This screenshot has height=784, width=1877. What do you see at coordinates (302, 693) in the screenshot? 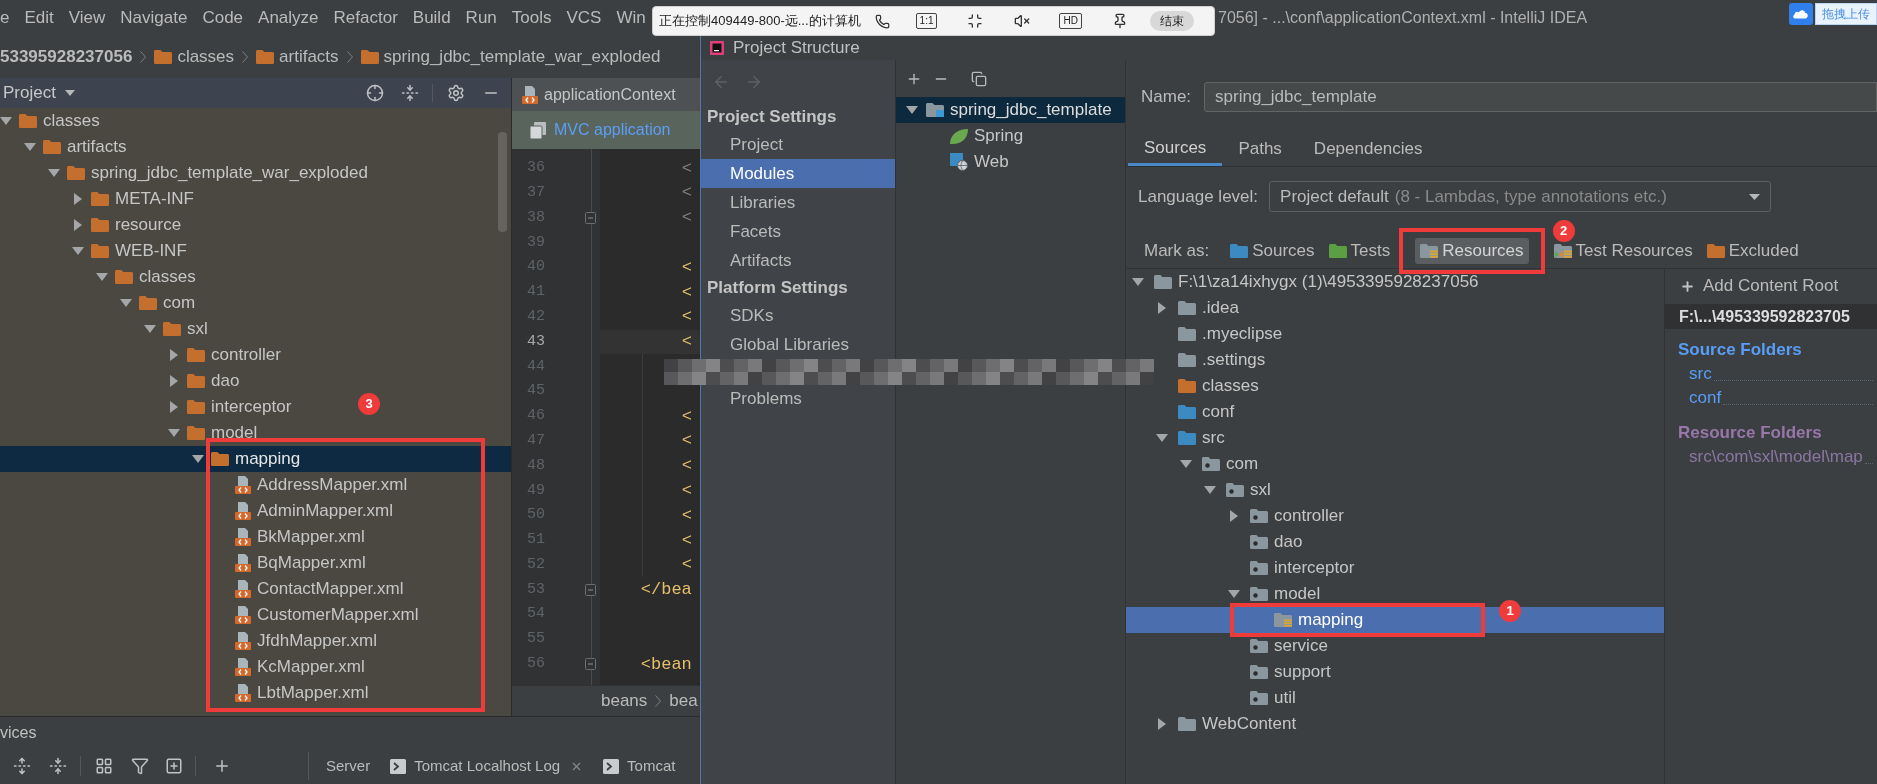
I see `tree-item: LbtMapper.xml` at bounding box center [302, 693].